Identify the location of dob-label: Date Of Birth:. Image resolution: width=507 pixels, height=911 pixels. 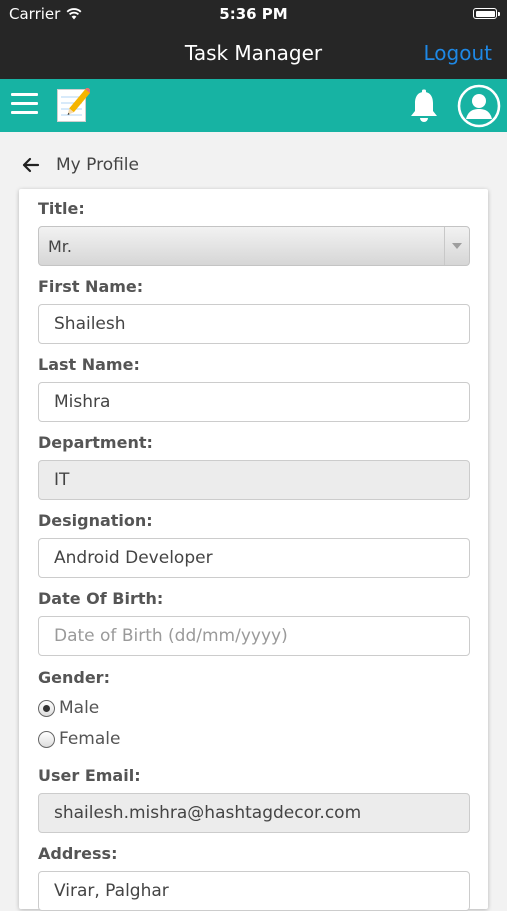
(101, 598).